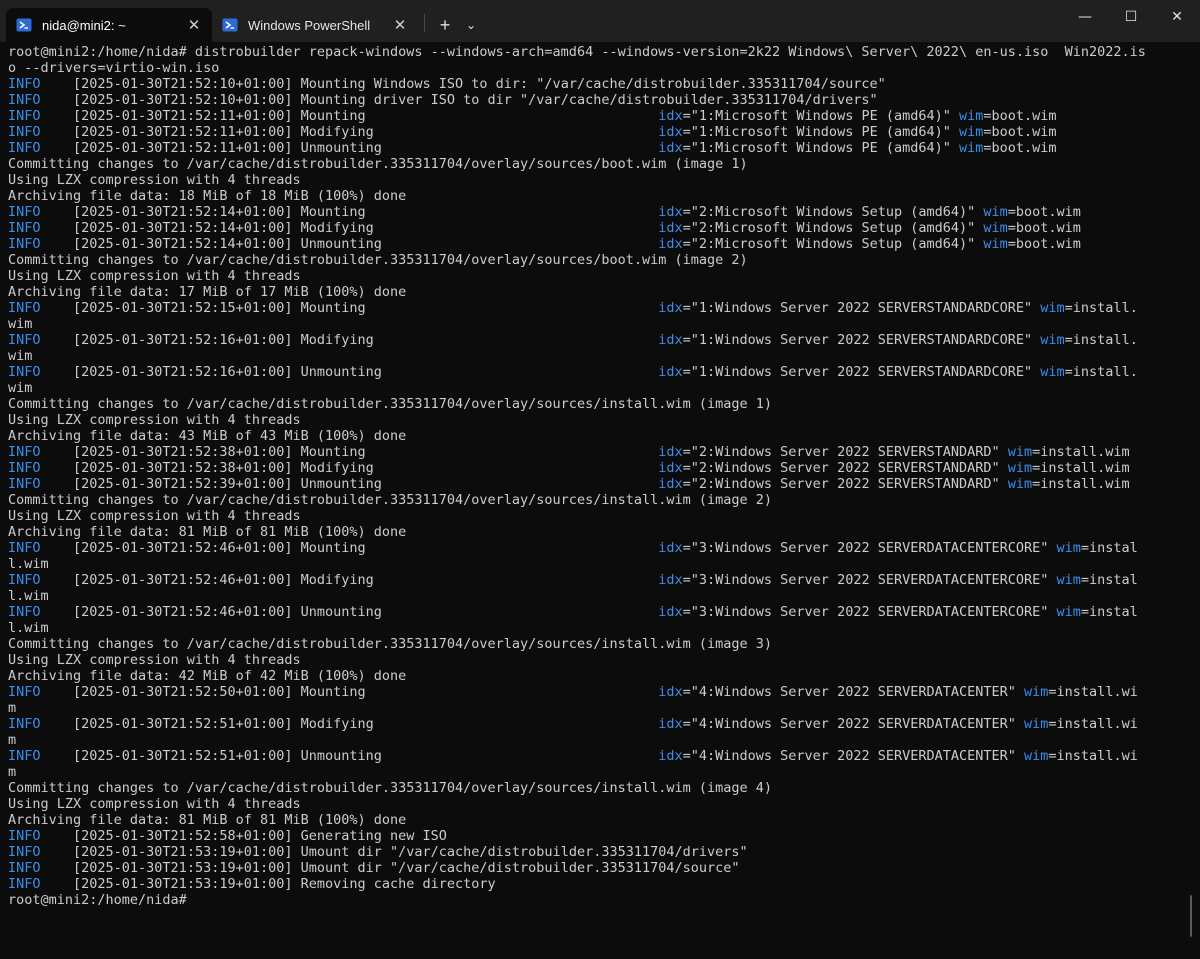 The image size is (1200, 959). What do you see at coordinates (349, 340) in the screenshot?
I see `log-message: [2025-01-30T21:52:16+01:00] Modifying` at bounding box center [349, 340].